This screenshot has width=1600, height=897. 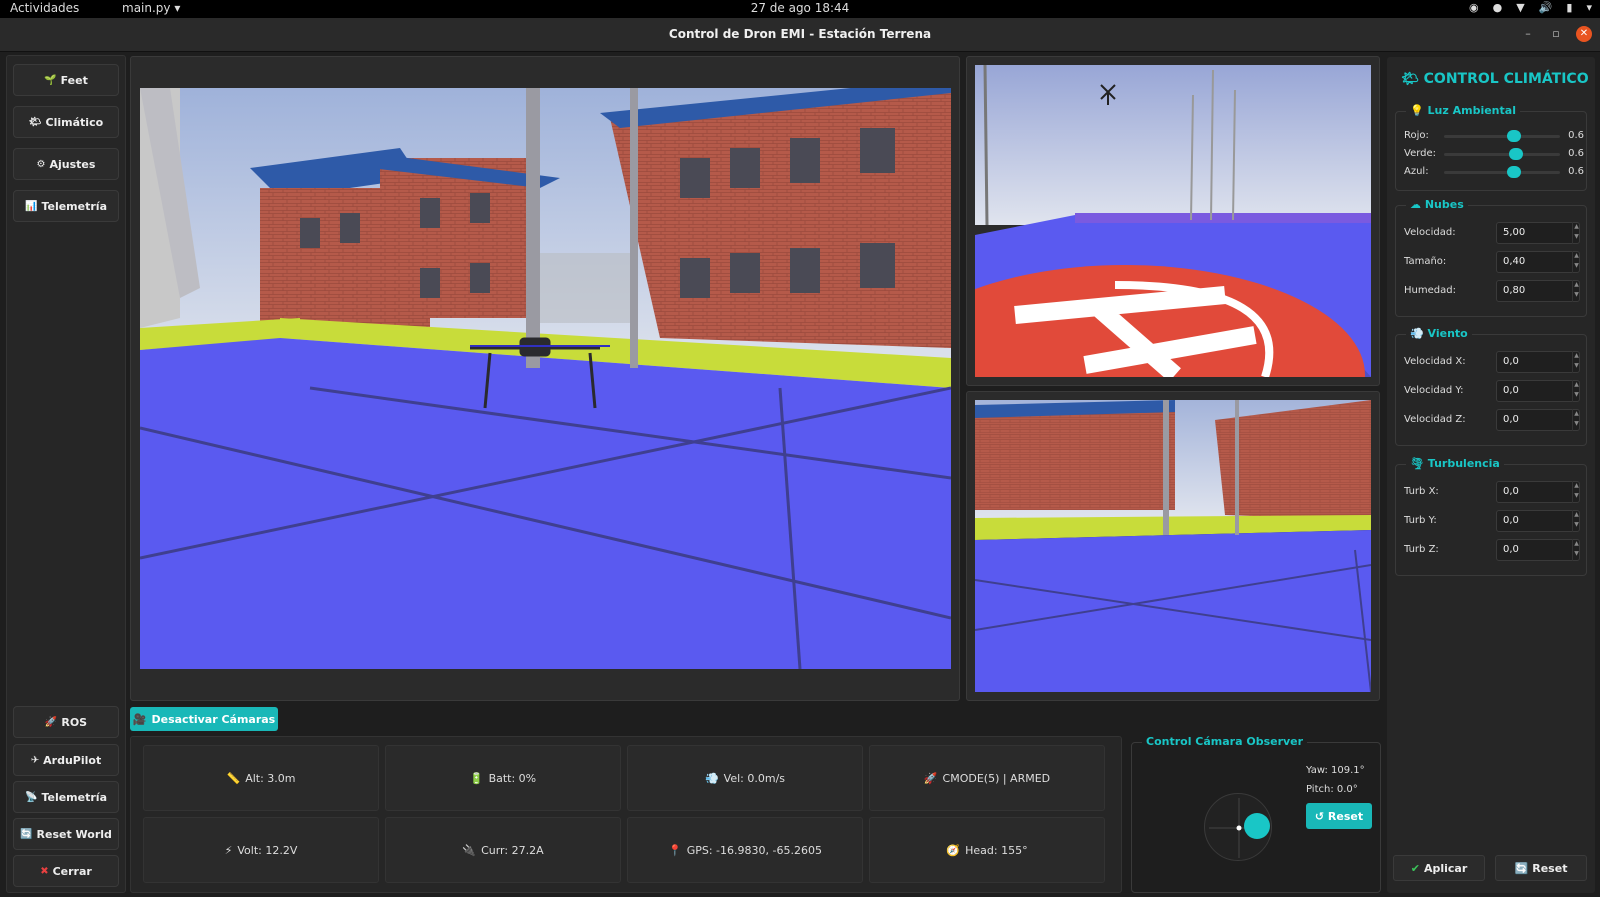 What do you see at coordinates (1538, 420) in the screenshot?
I see `wind-z-input: 0,0` at bounding box center [1538, 420].